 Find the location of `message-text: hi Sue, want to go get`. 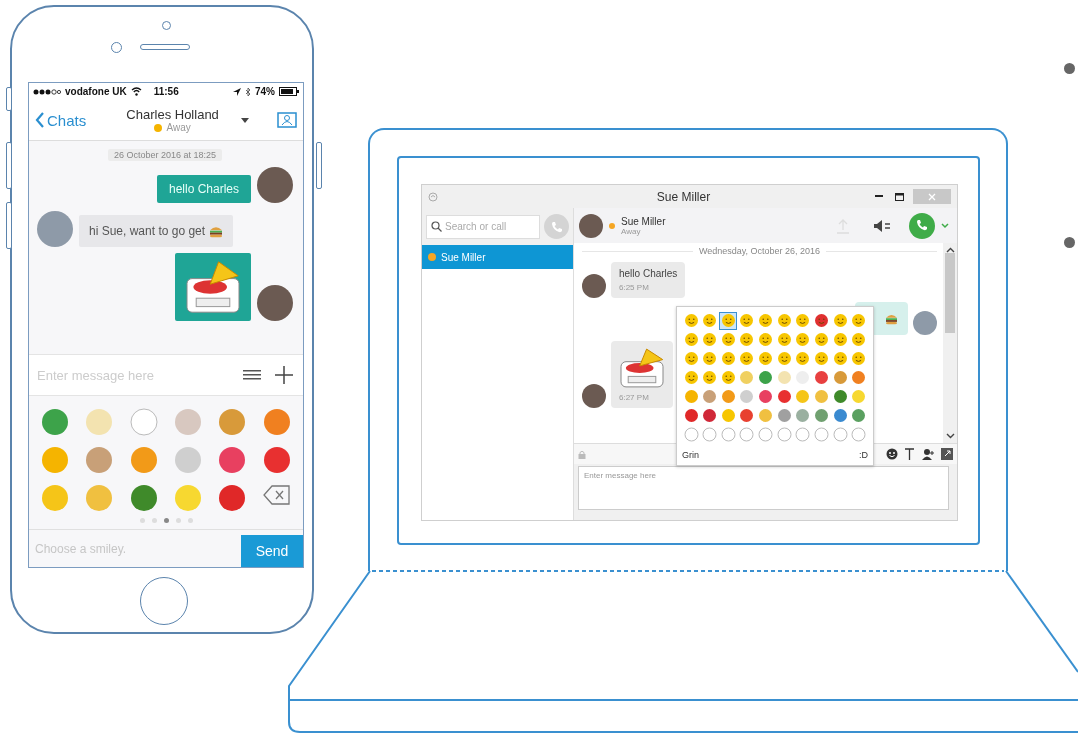

message-text: hi Sue, want to go get is located at coordinates (147, 231).